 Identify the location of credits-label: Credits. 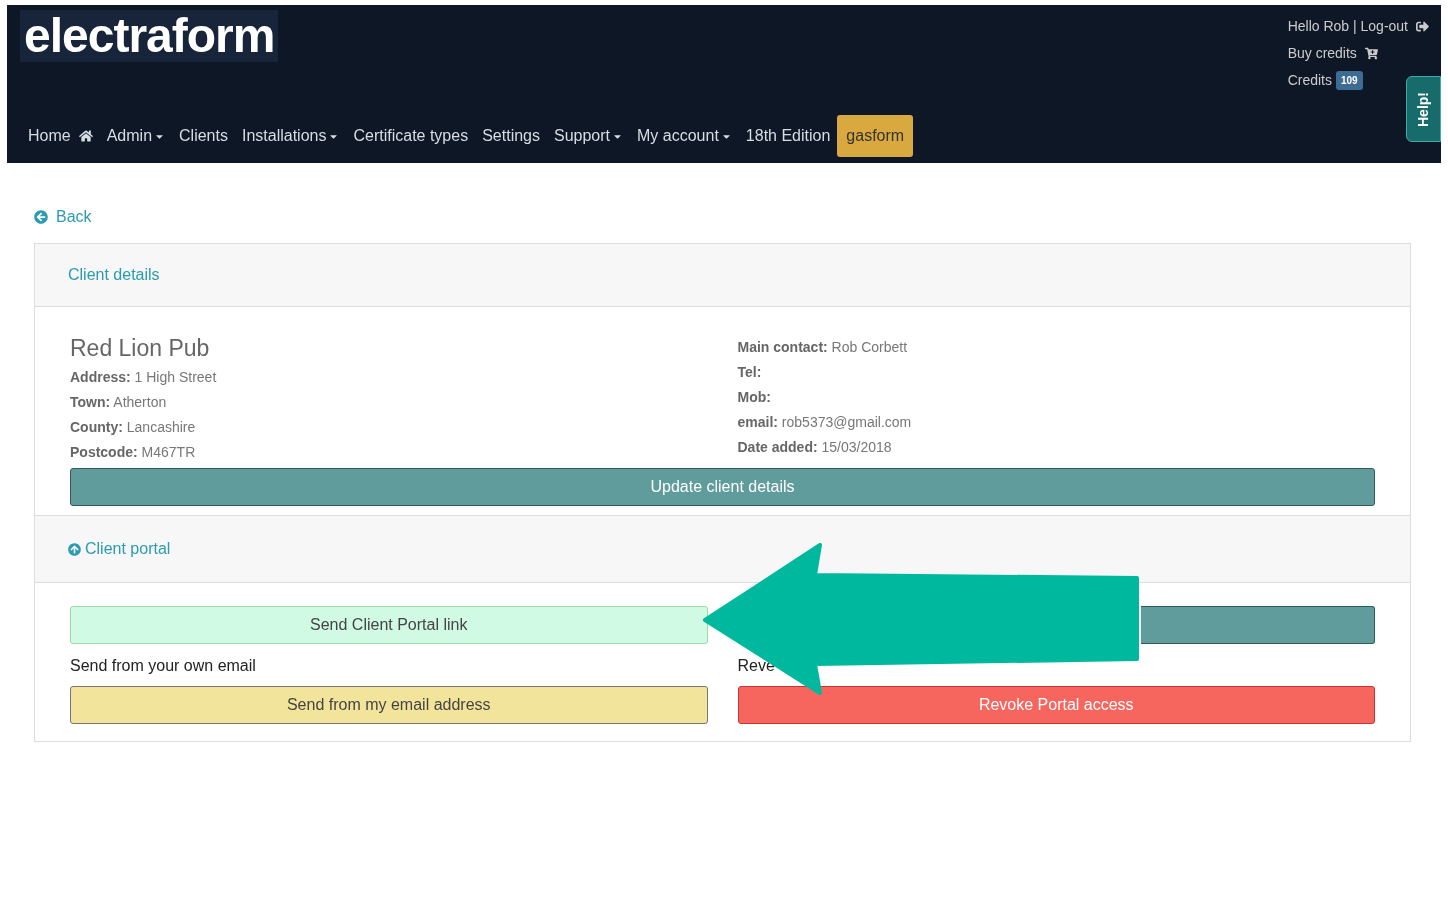
(1309, 80).